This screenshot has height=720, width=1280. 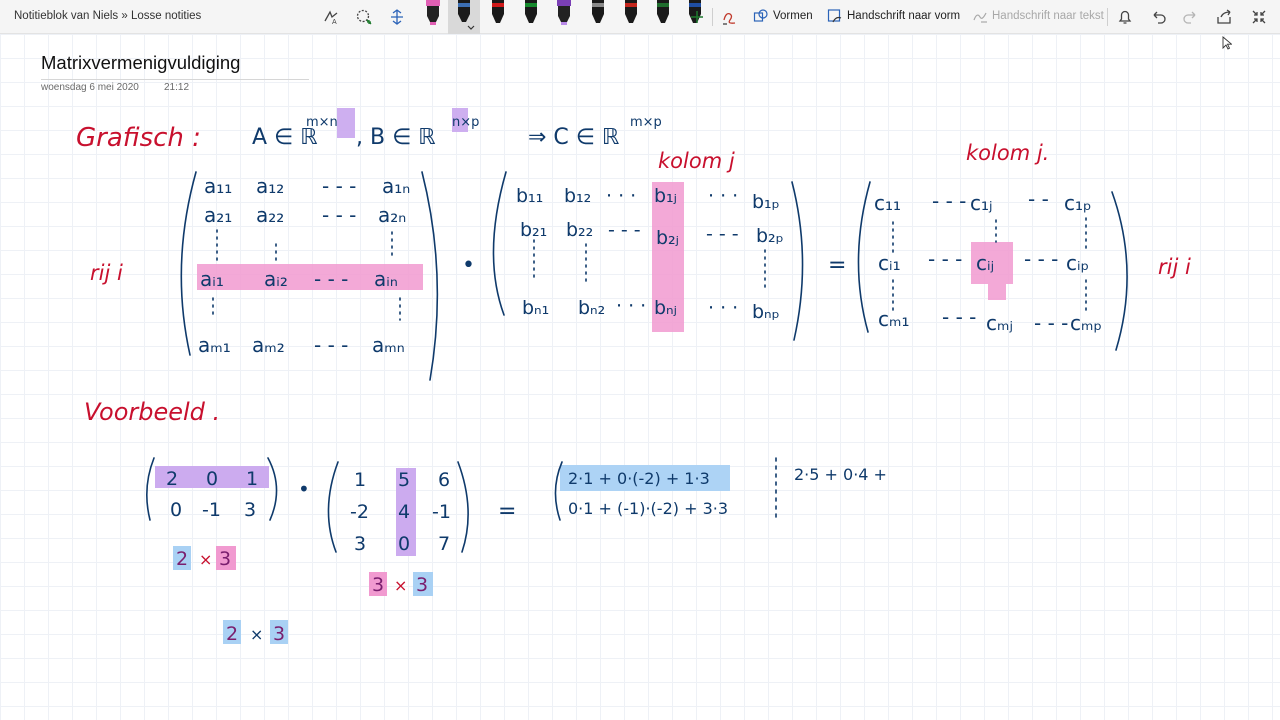 I want to click on b-dots-1: · · ·, so click(x=621, y=196).